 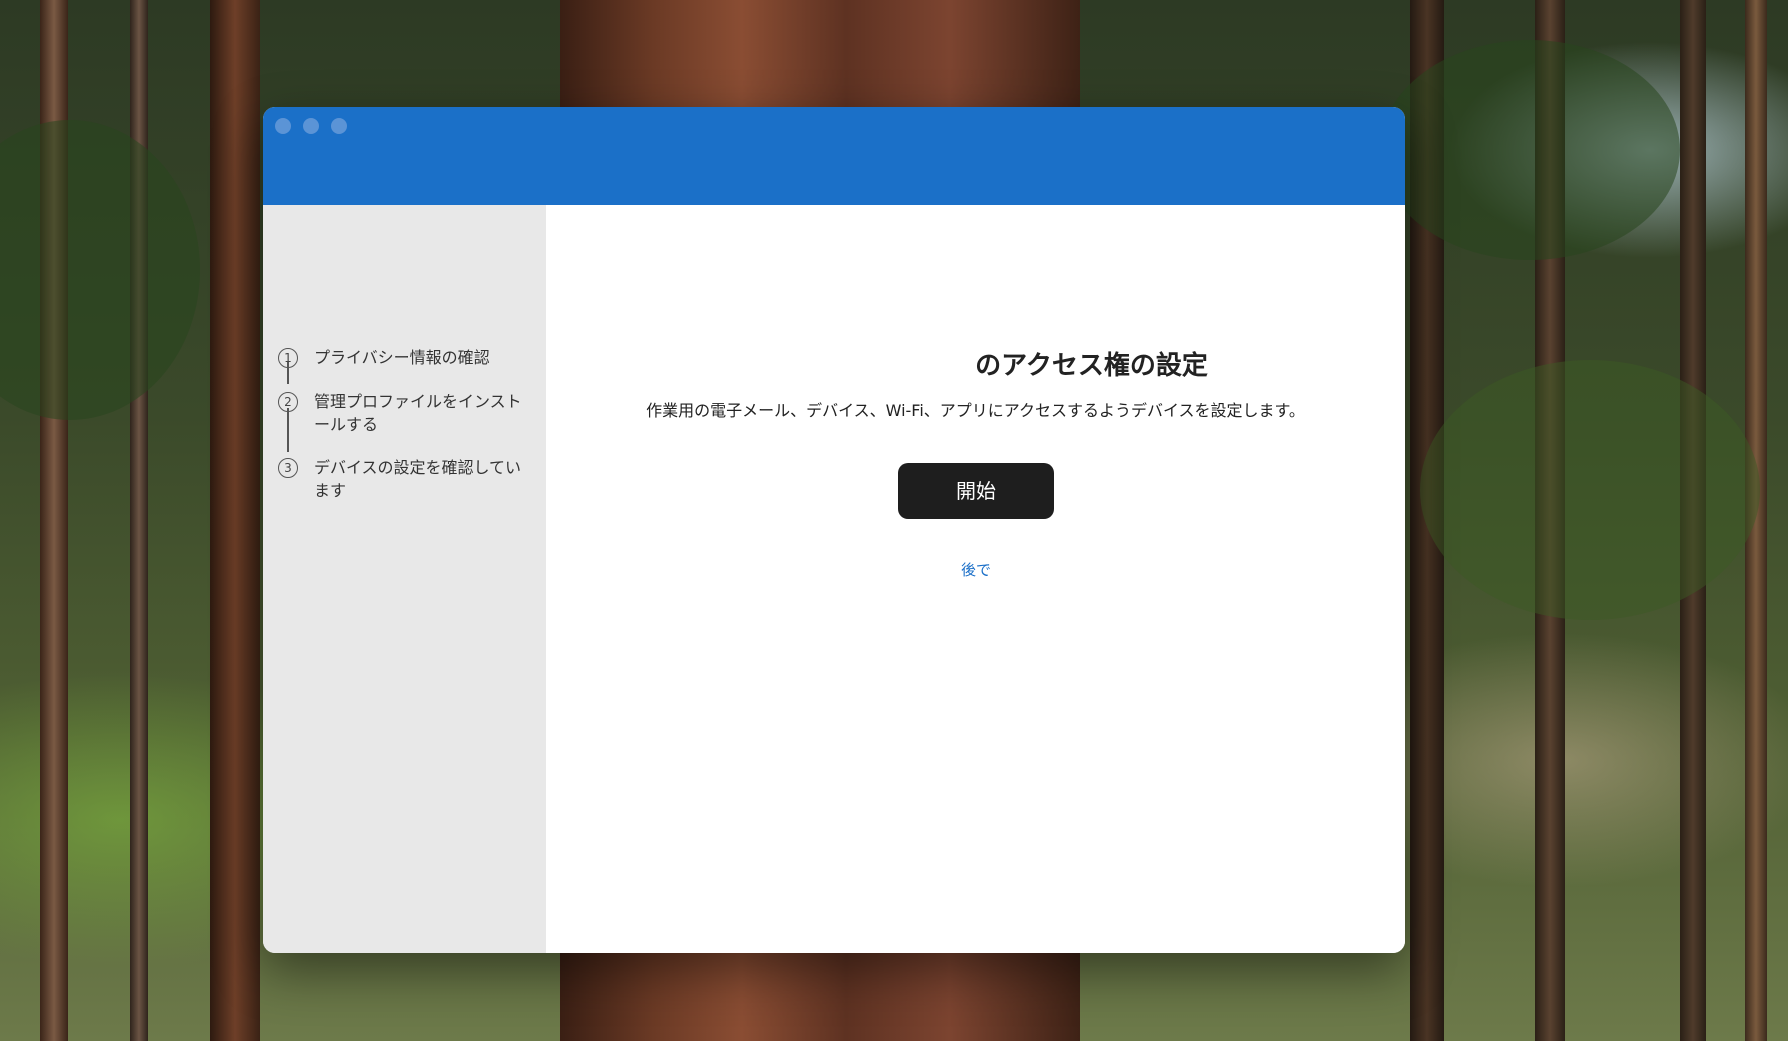 I want to click on page-title: のアクセス権の設定, so click(x=975, y=363).